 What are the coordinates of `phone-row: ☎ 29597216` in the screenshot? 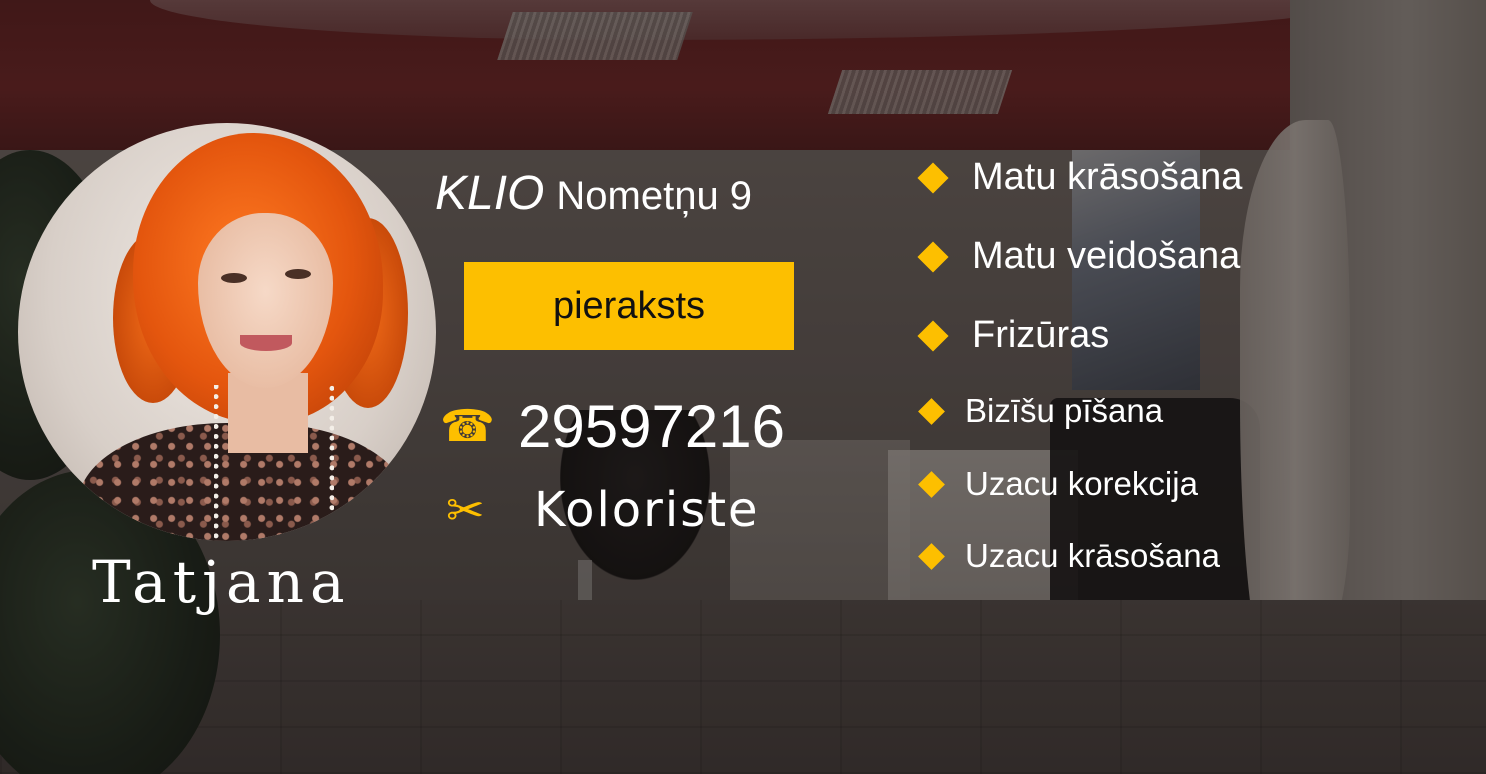 It's located at (612, 426).